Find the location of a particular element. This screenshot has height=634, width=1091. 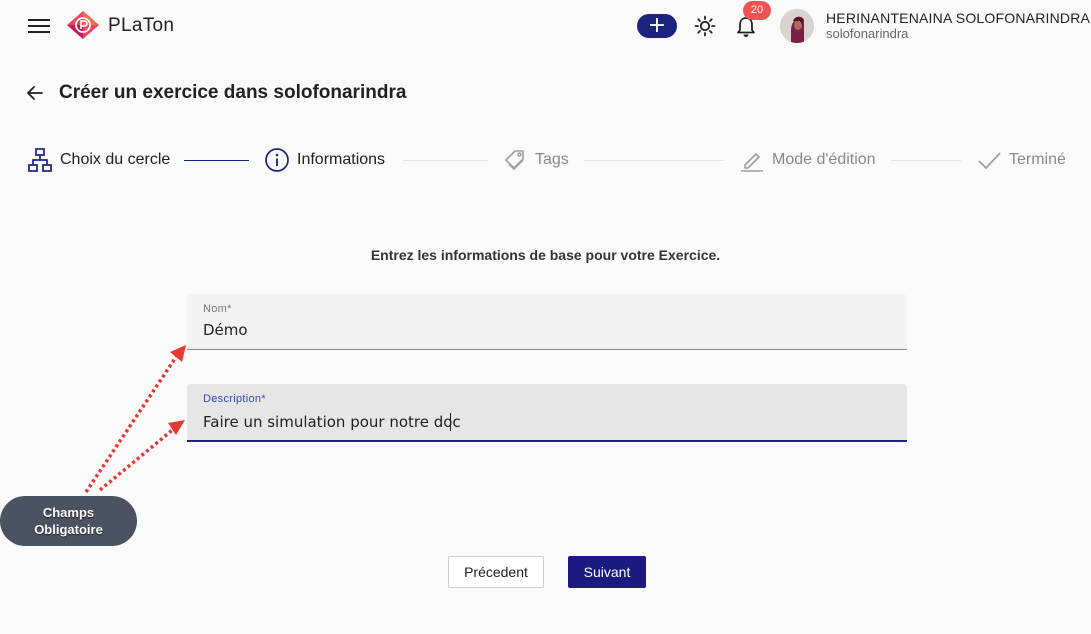

step-label: Choix du cercle is located at coordinates (115, 159).